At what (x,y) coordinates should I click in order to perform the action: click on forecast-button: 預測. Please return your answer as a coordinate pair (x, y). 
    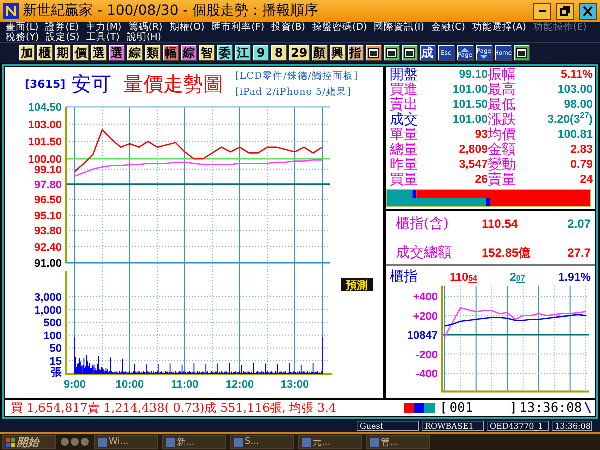
    Looking at the image, I should click on (357, 285).